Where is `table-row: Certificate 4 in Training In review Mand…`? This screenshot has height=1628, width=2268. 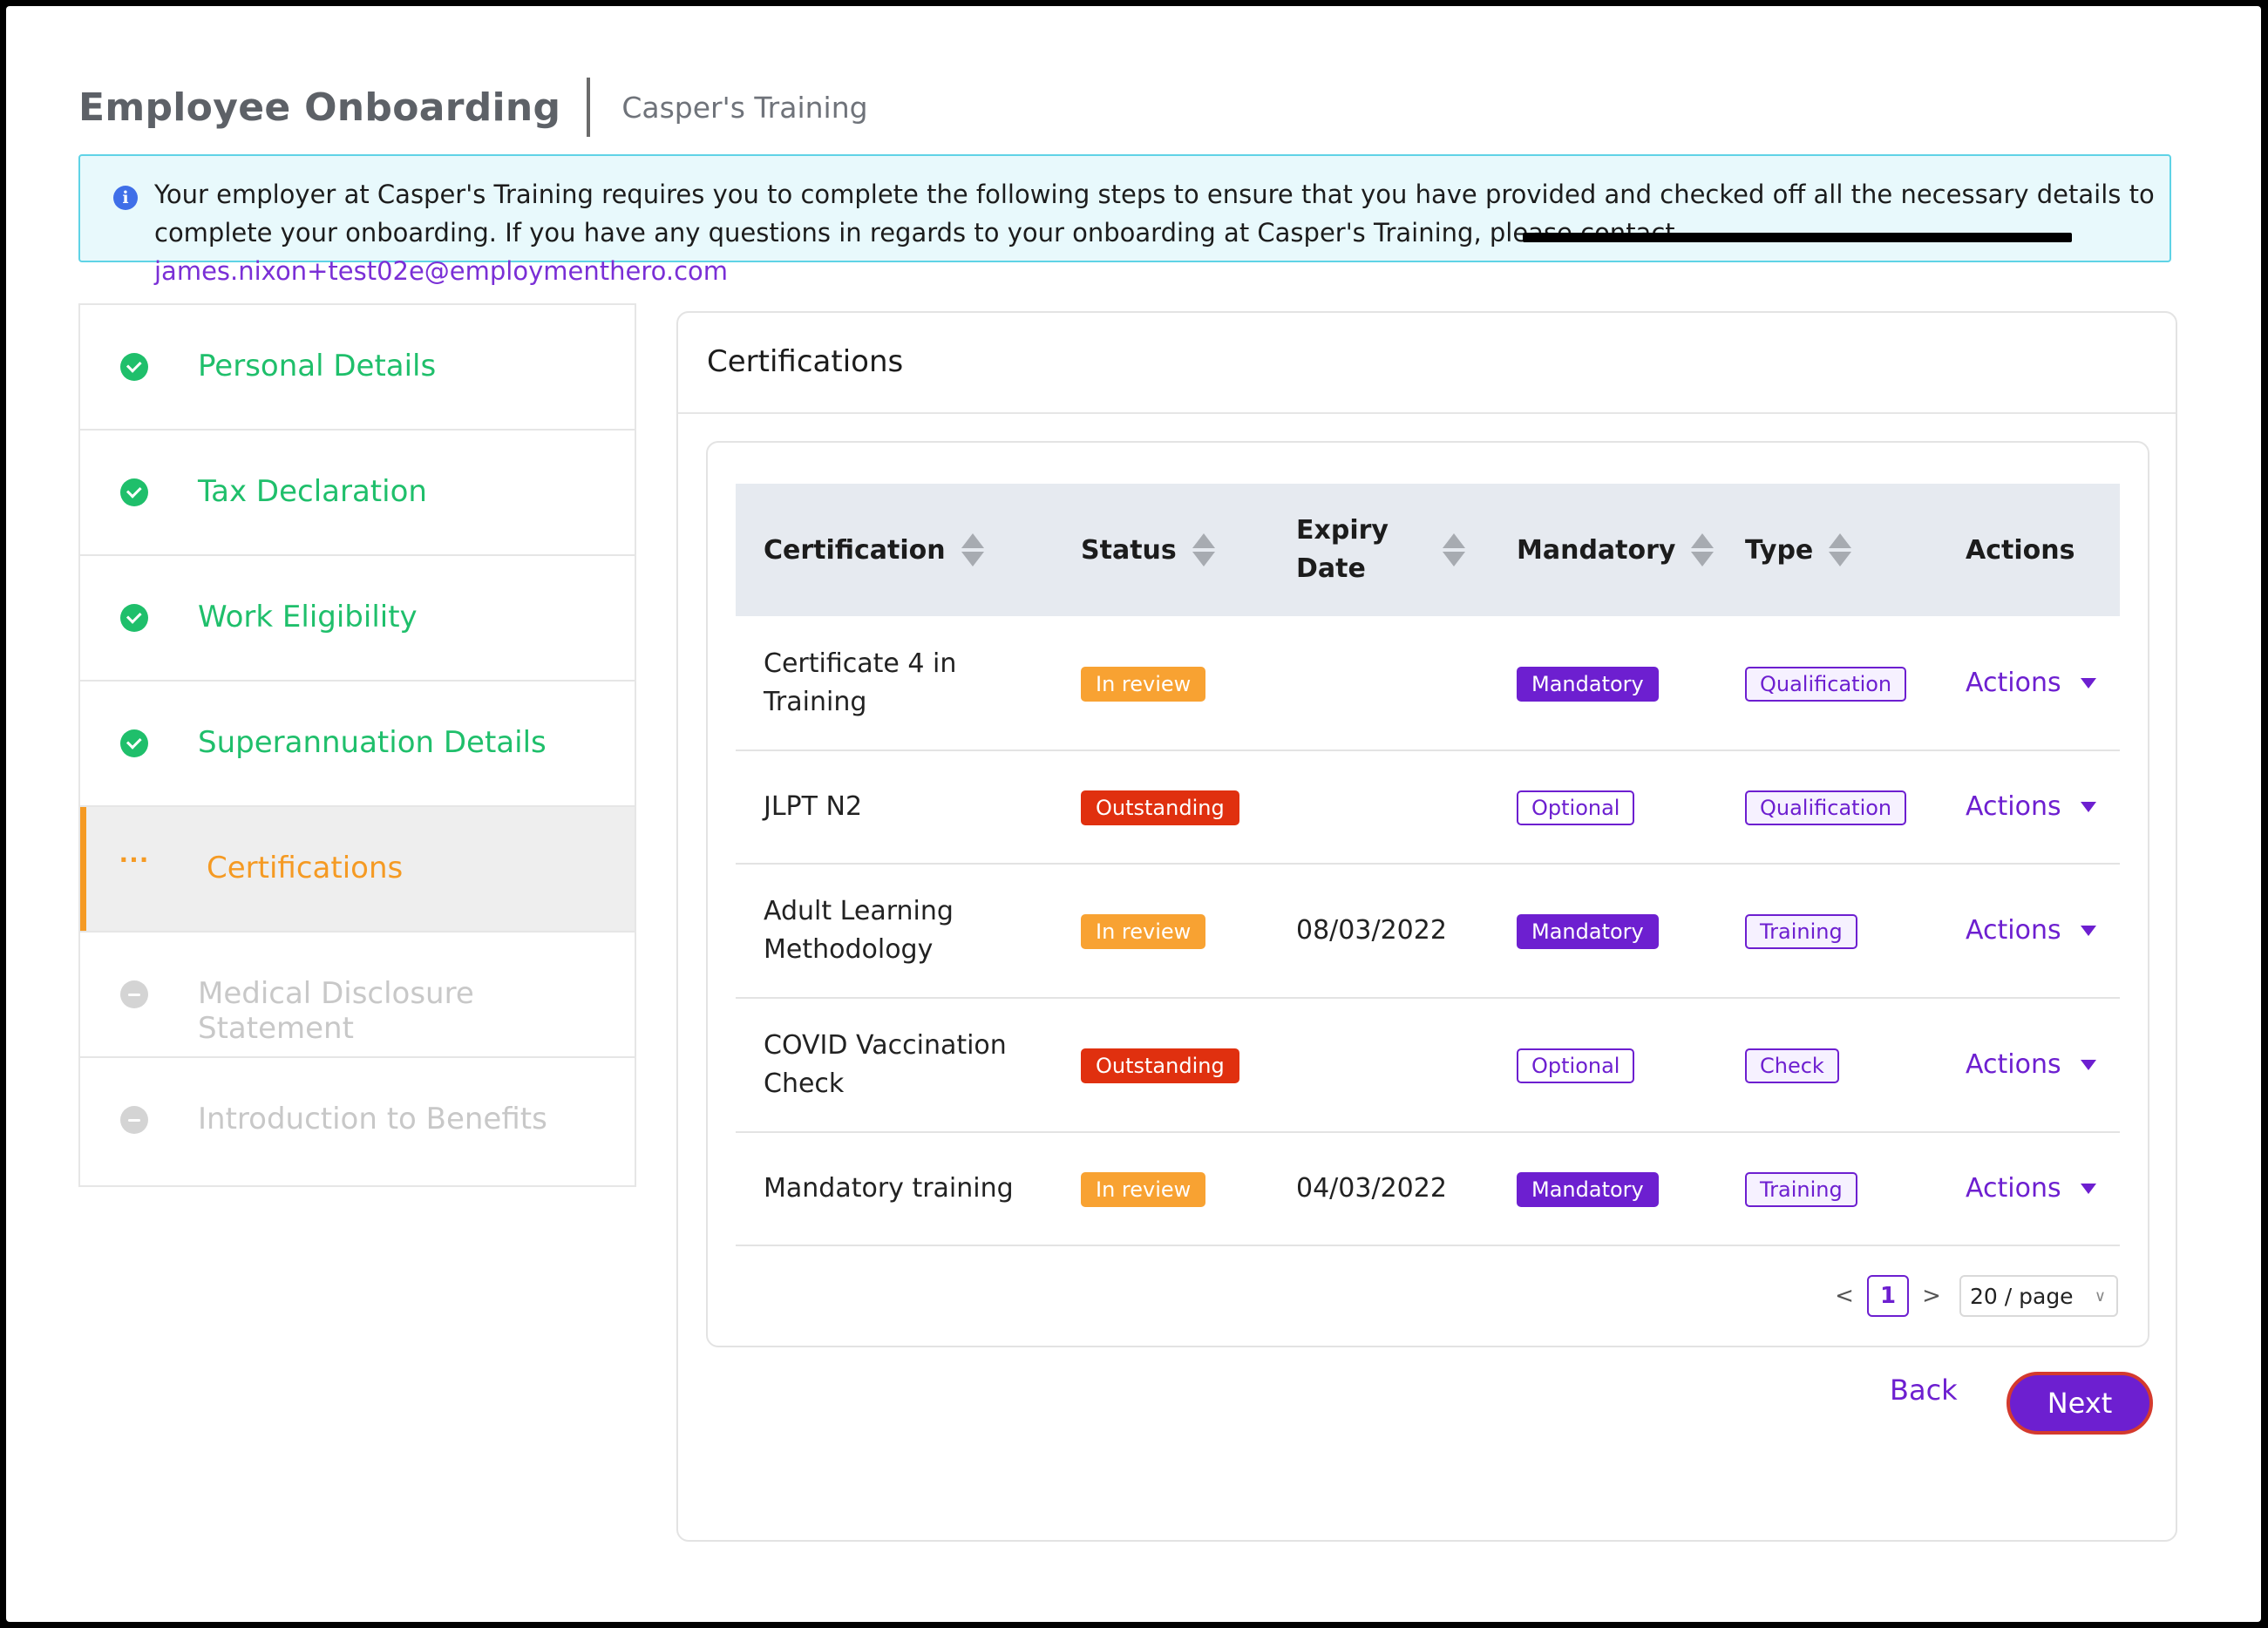 table-row: Certificate 4 in Training In review Mand… is located at coordinates (1428, 684).